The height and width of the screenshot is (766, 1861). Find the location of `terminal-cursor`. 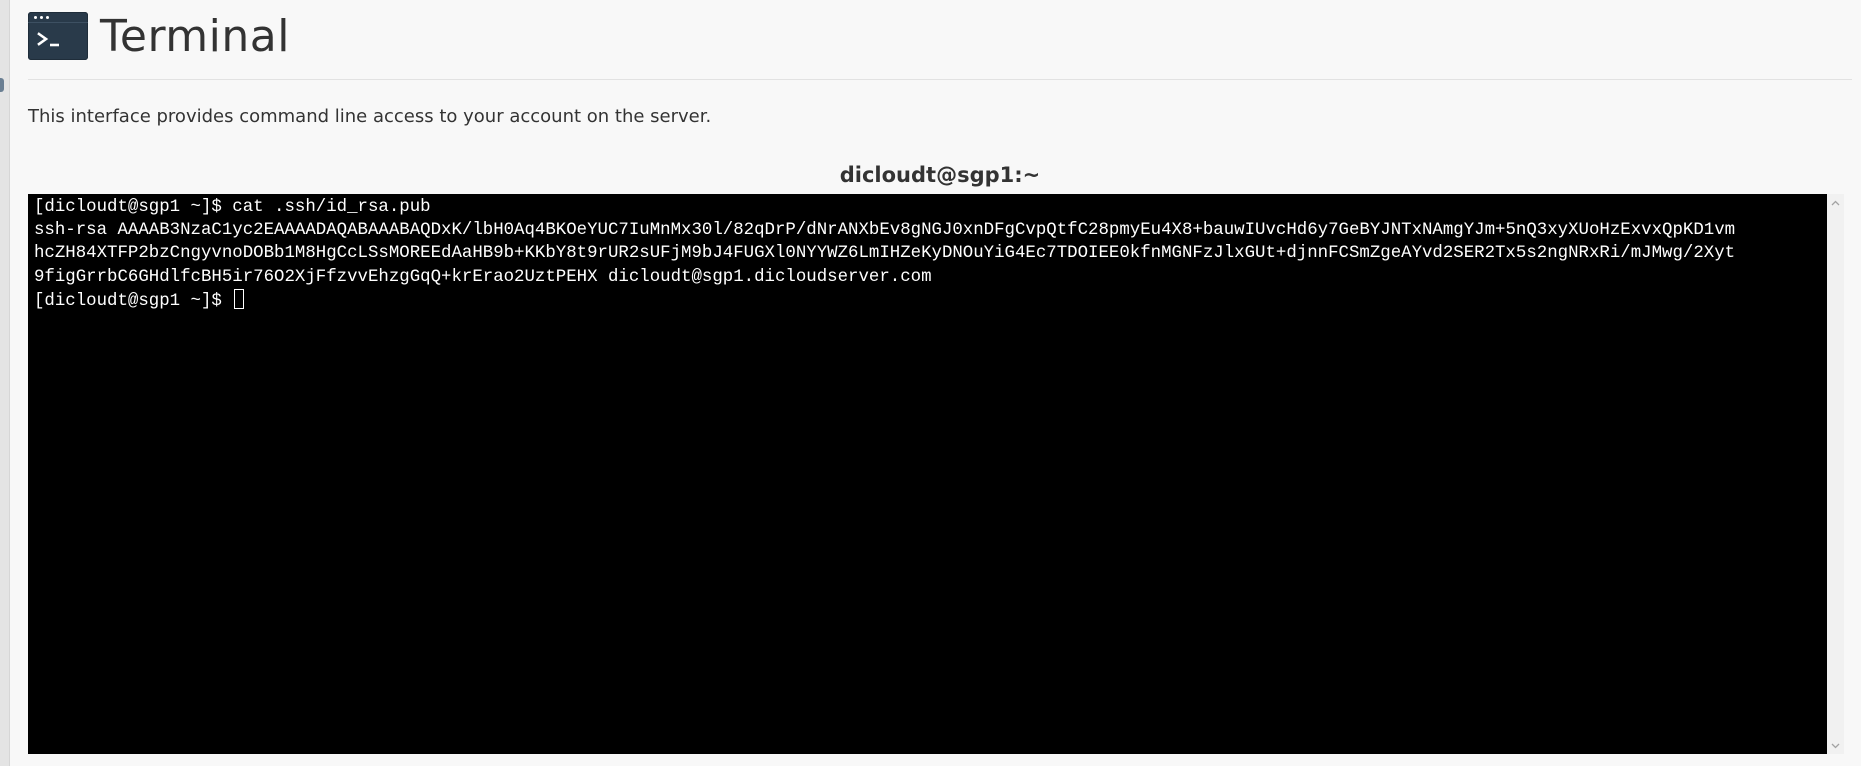

terminal-cursor is located at coordinates (239, 298).